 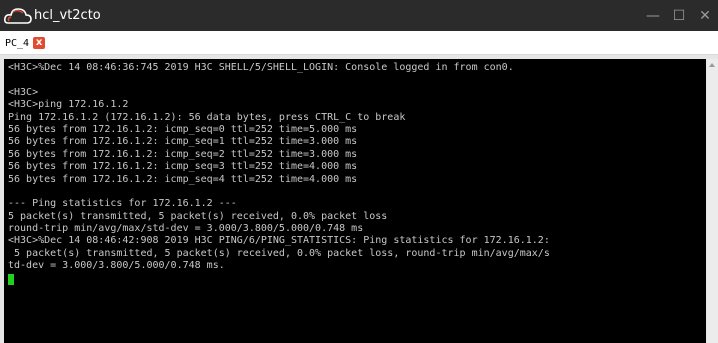 I want to click on tab-pc4: PC_4 x, so click(x=24, y=43).